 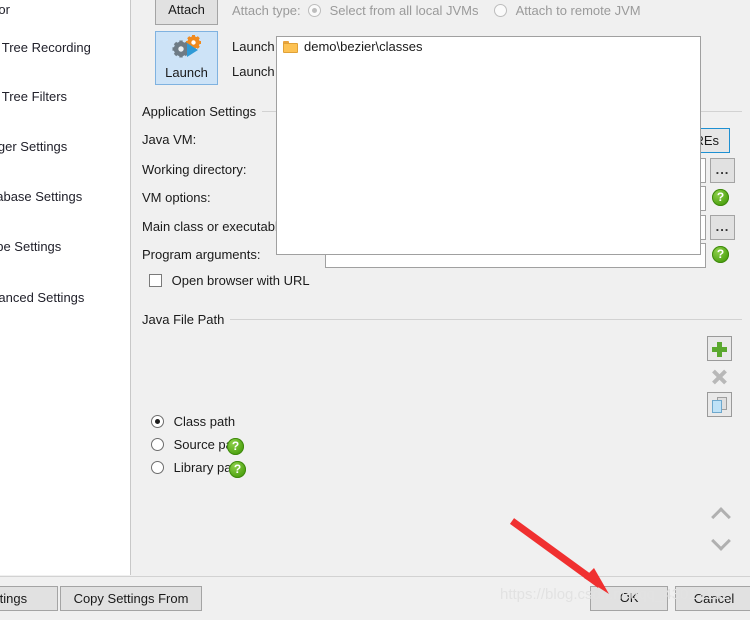 What do you see at coordinates (204, 421) in the screenshot?
I see `class-path-label: Class path` at bounding box center [204, 421].